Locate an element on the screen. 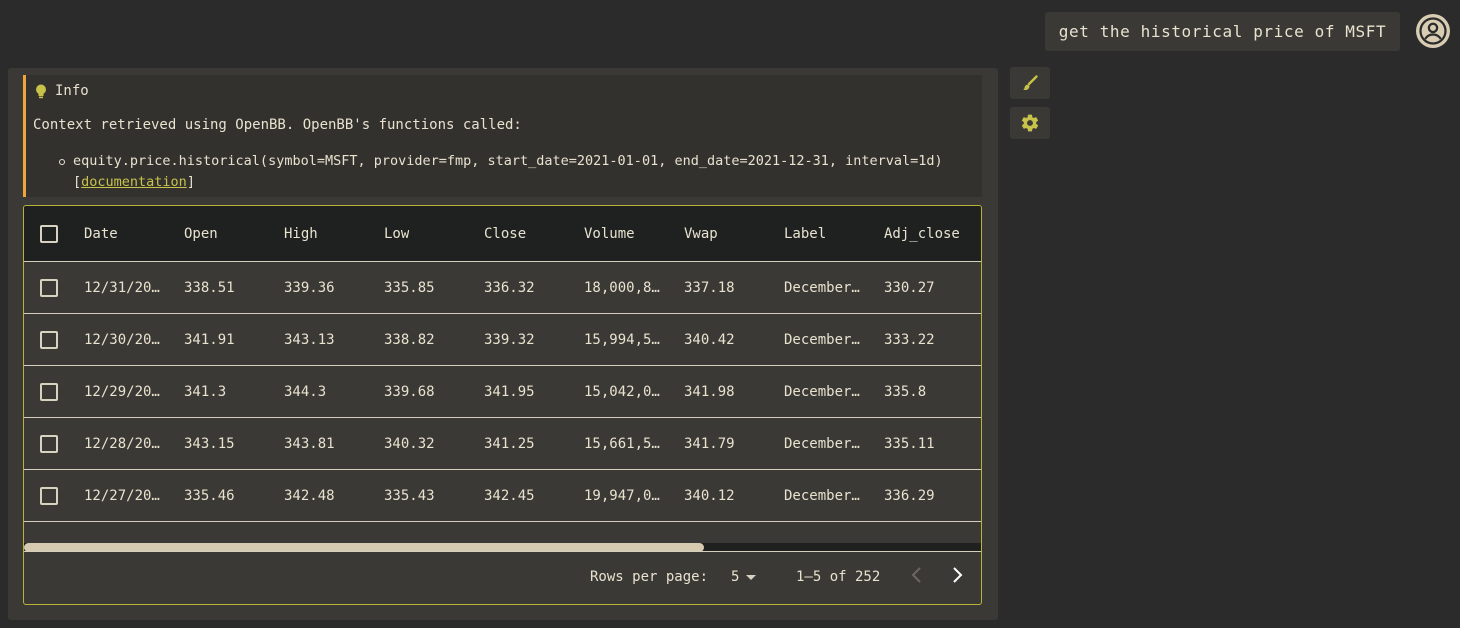 The width and height of the screenshot is (1460, 628). table-cell: 336.29 is located at coordinates (924, 495).